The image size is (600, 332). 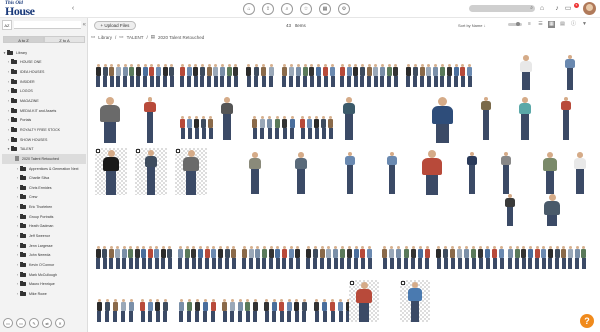 I want to click on settings-icon: ⚙, so click(x=344, y=9).